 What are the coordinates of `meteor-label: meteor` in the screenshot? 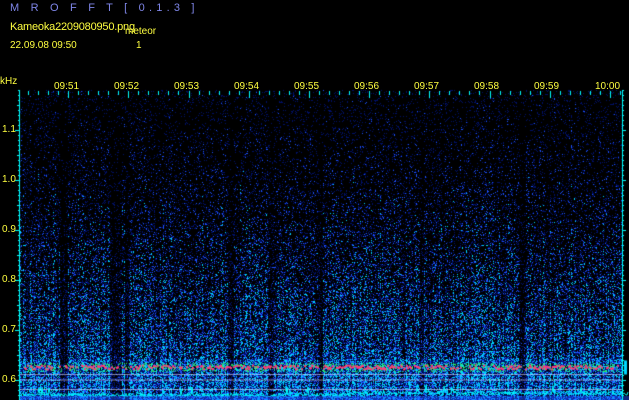 It's located at (141, 31).